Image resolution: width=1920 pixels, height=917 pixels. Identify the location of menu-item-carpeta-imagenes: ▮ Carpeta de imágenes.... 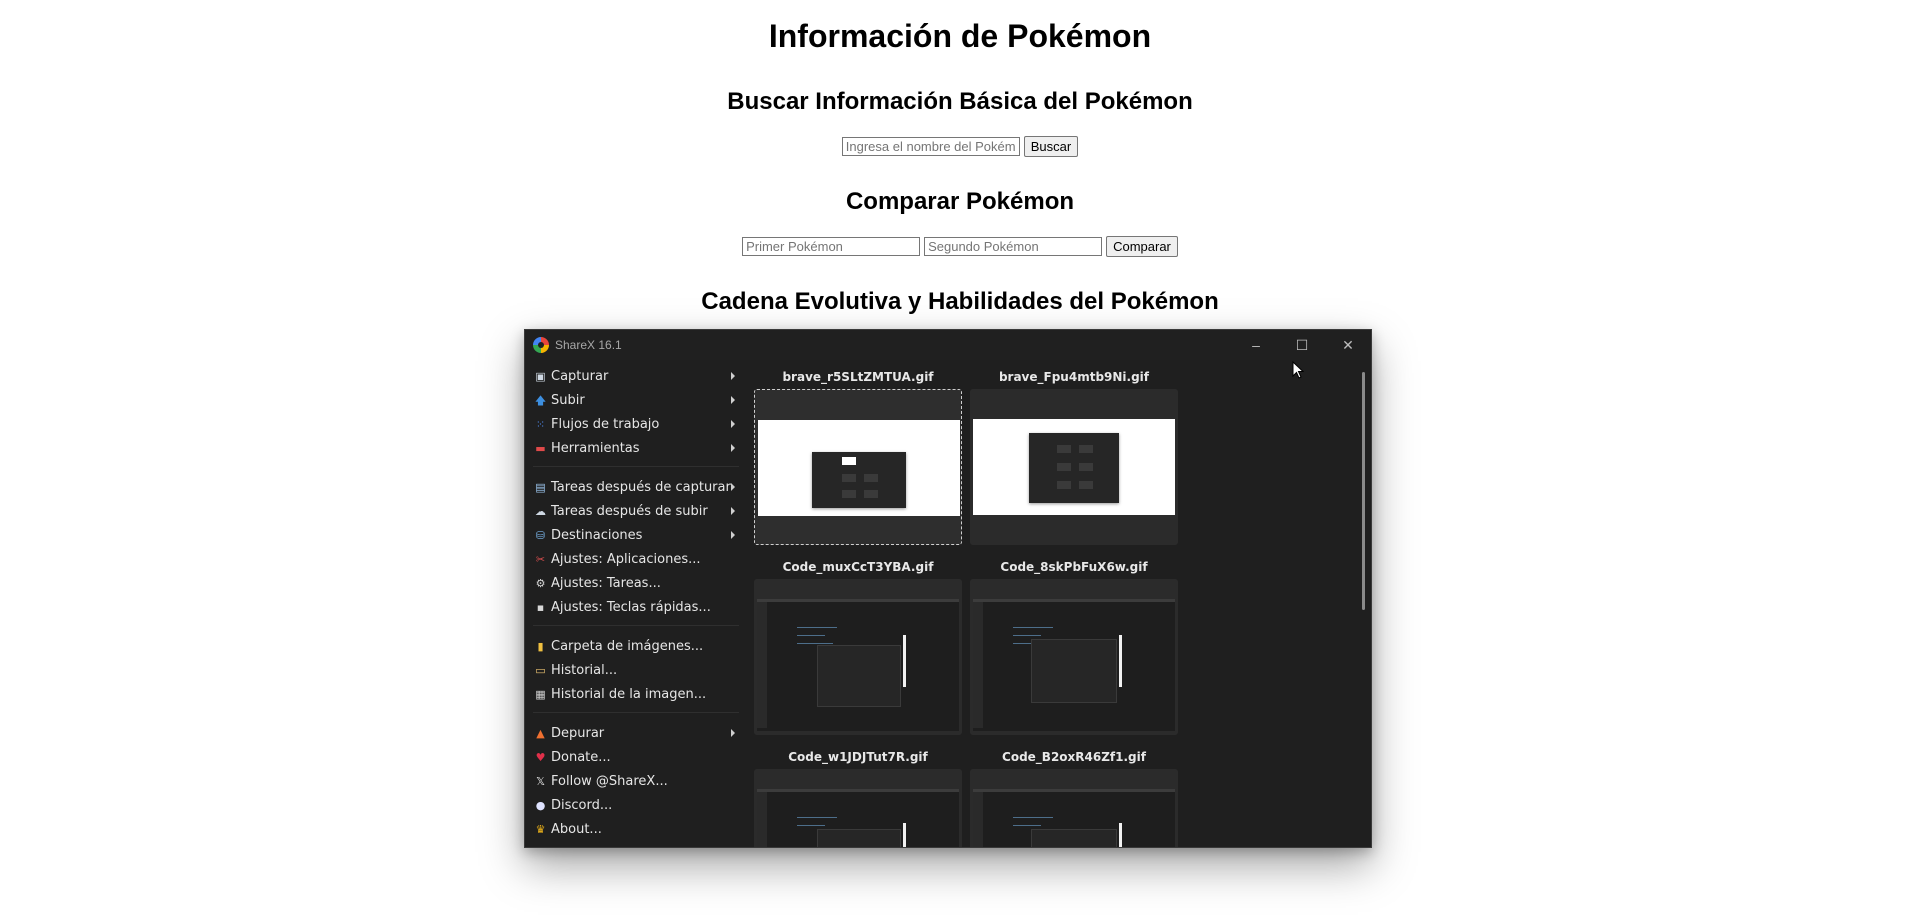
(636, 646).